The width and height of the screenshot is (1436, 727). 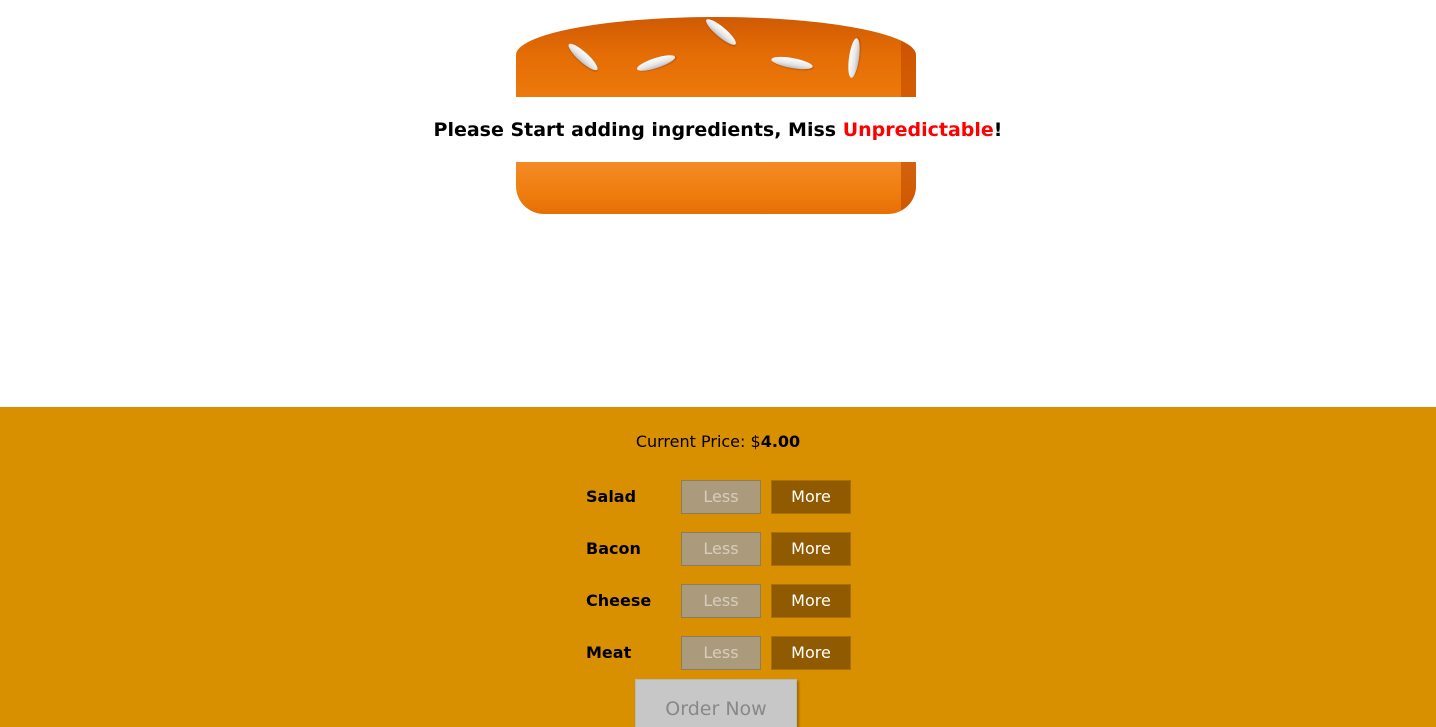 What do you see at coordinates (609, 652) in the screenshot?
I see `ingredient-label: Meat` at bounding box center [609, 652].